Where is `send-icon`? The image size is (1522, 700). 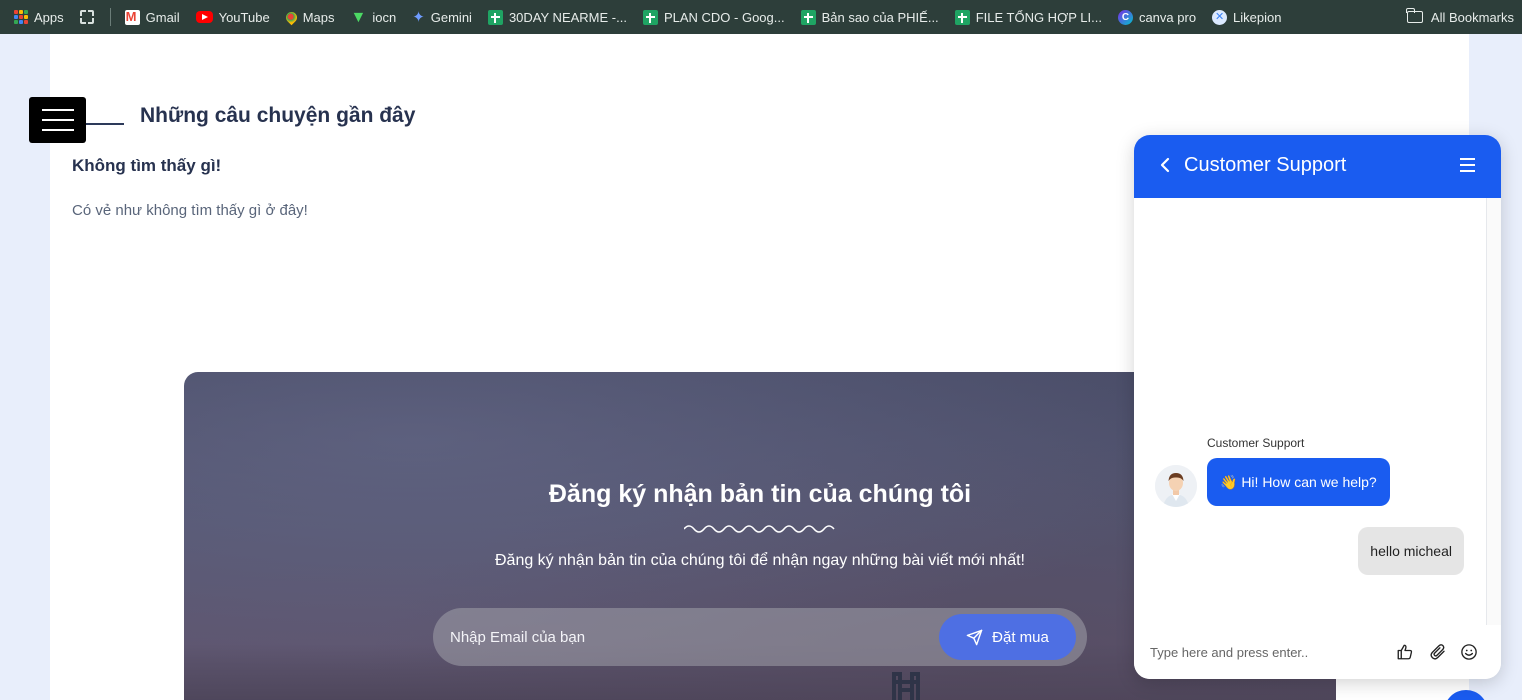 send-icon is located at coordinates (974, 637).